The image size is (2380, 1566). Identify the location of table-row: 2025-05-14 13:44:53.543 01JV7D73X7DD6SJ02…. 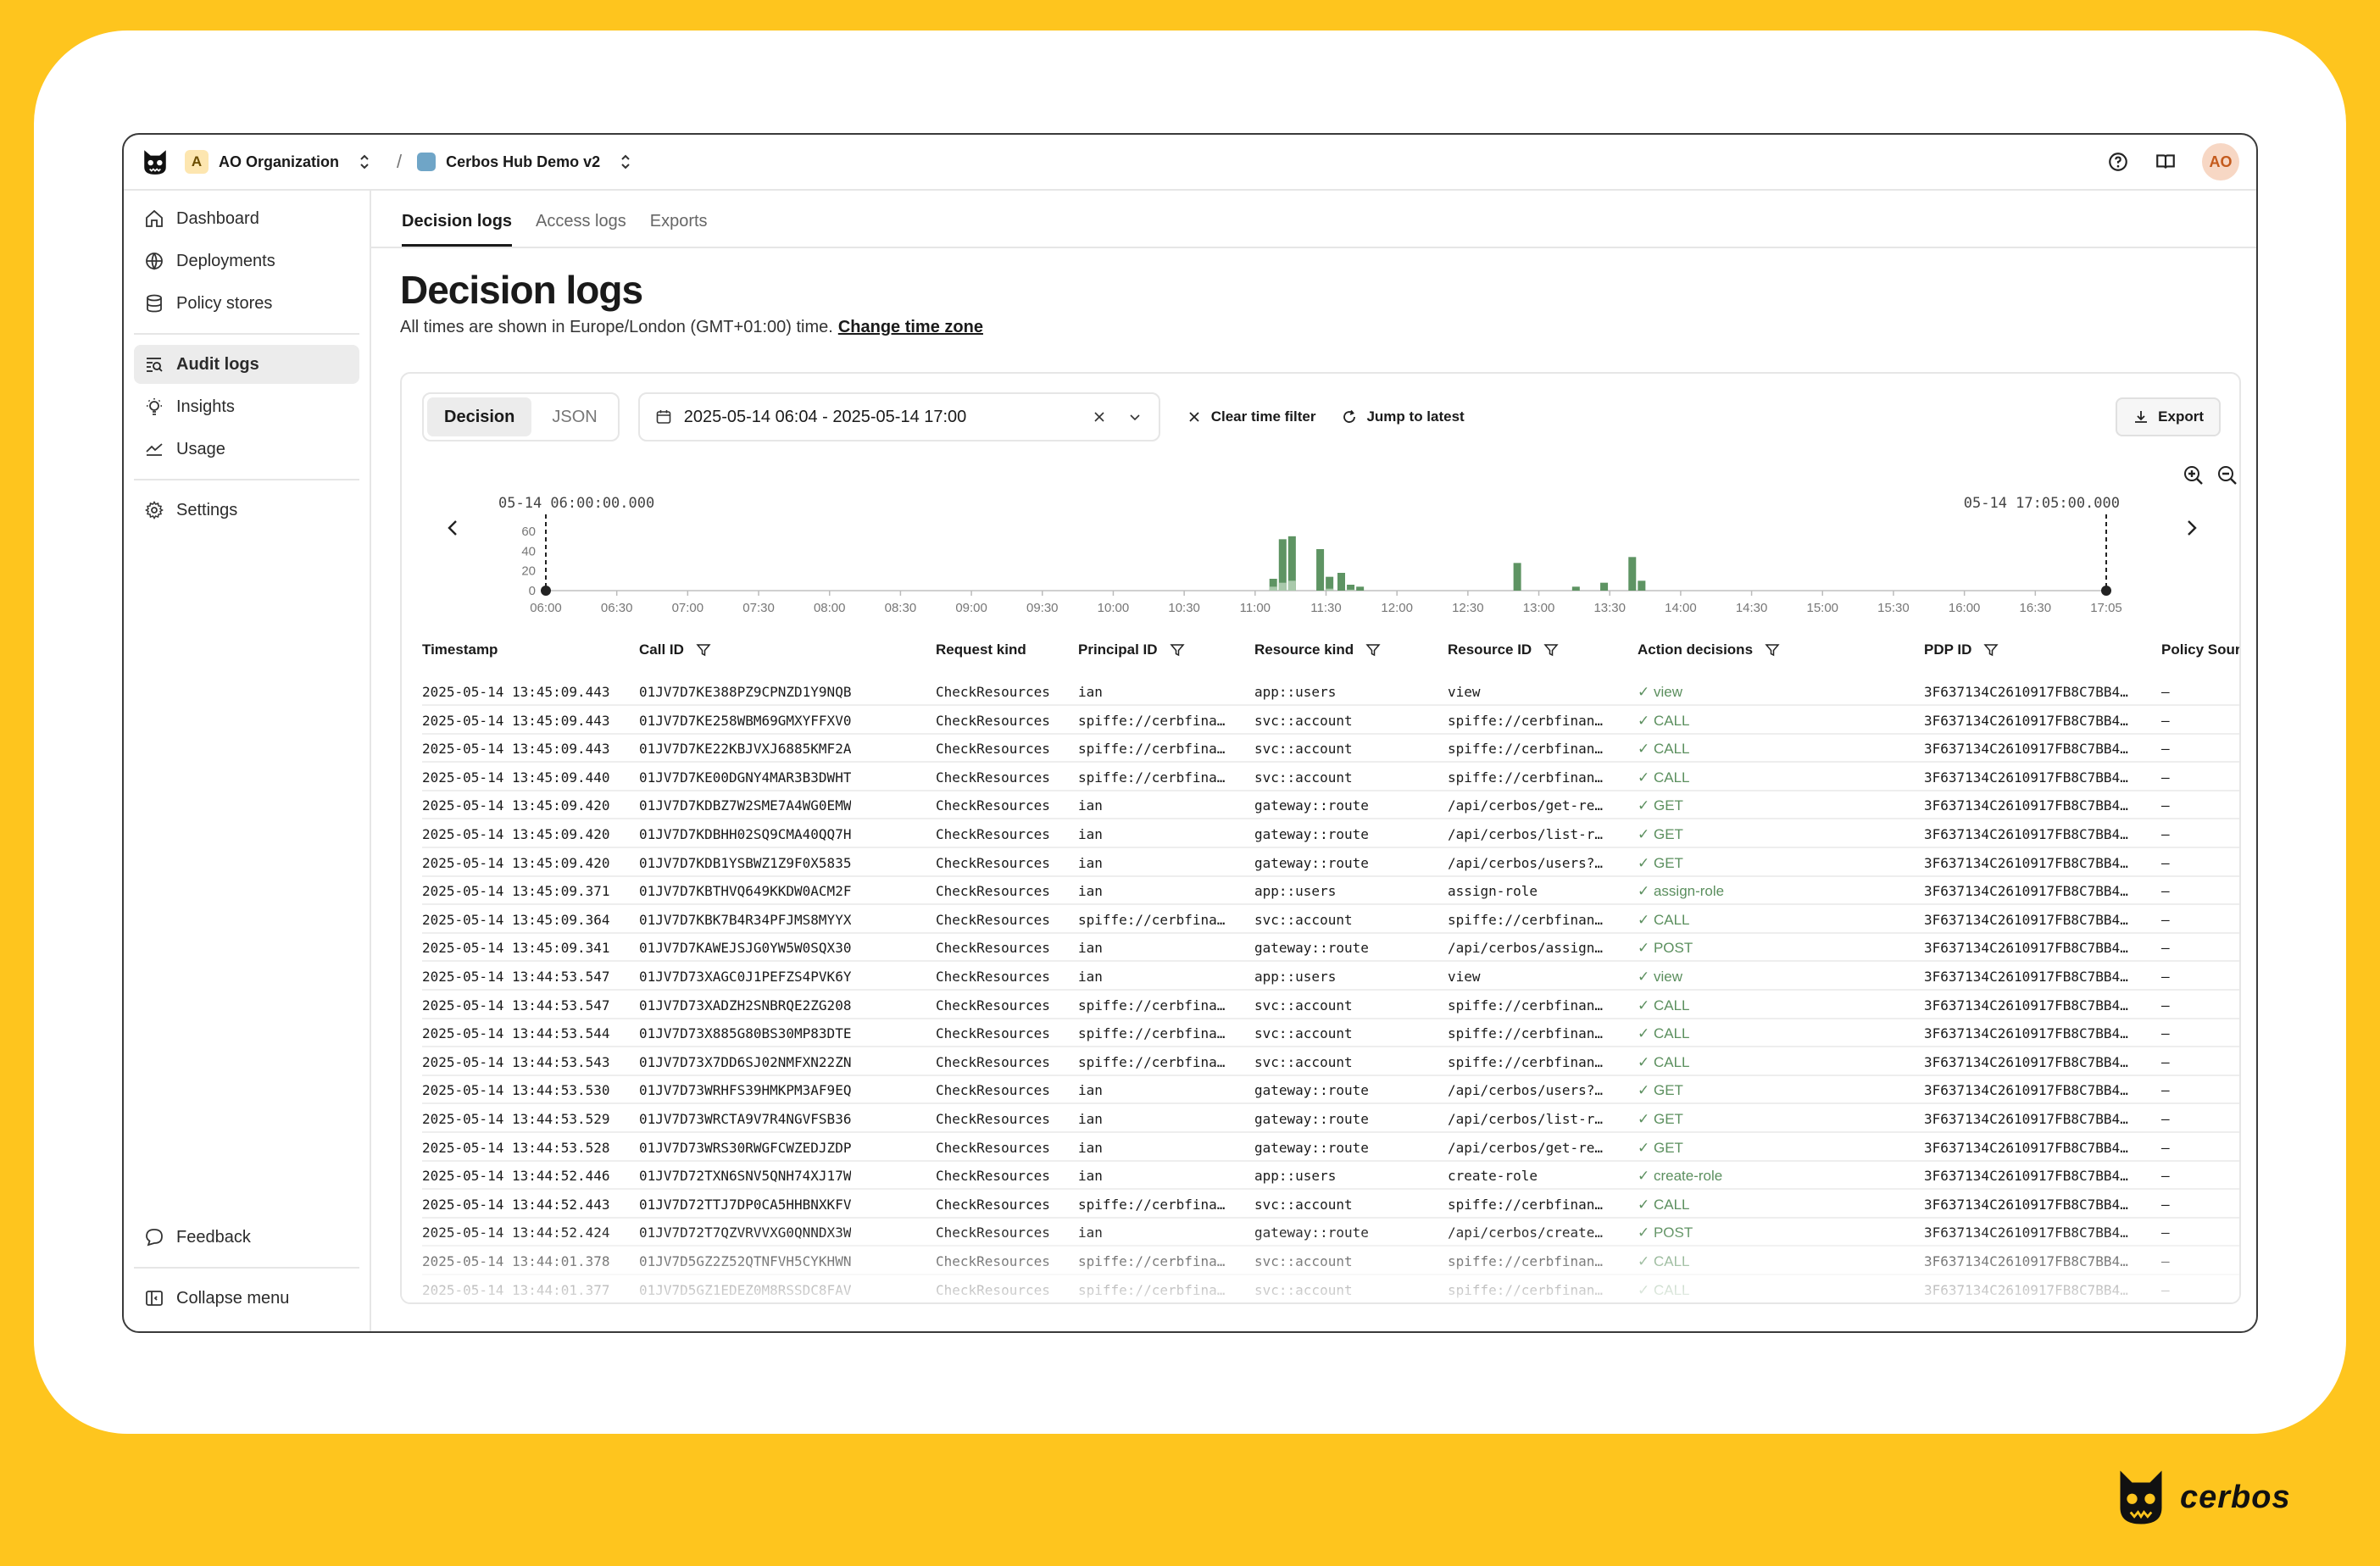
(1330, 1061).